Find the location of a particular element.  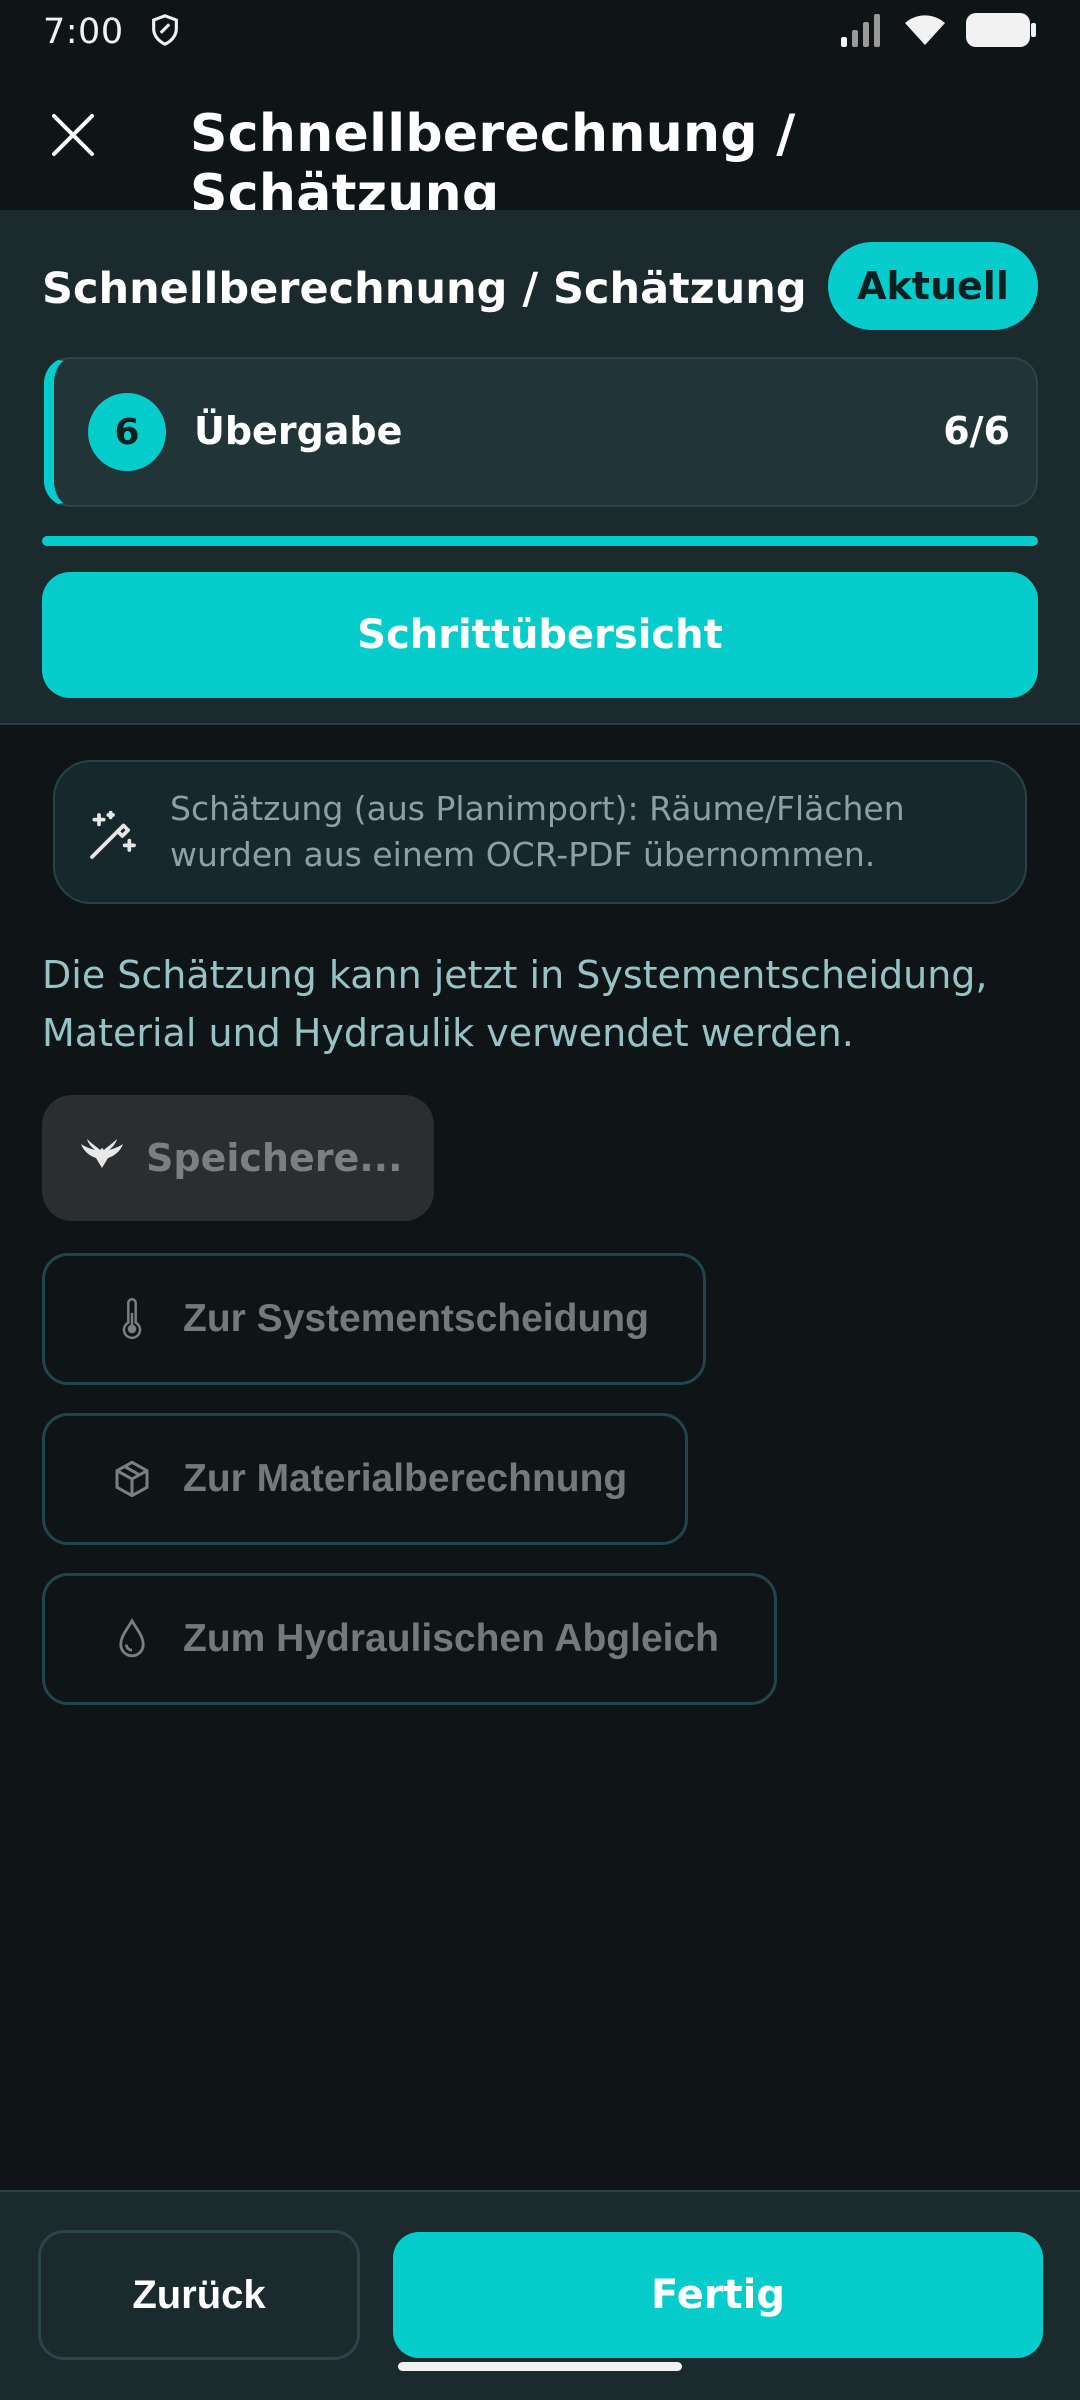

current-badge: Aktuell is located at coordinates (933, 286).